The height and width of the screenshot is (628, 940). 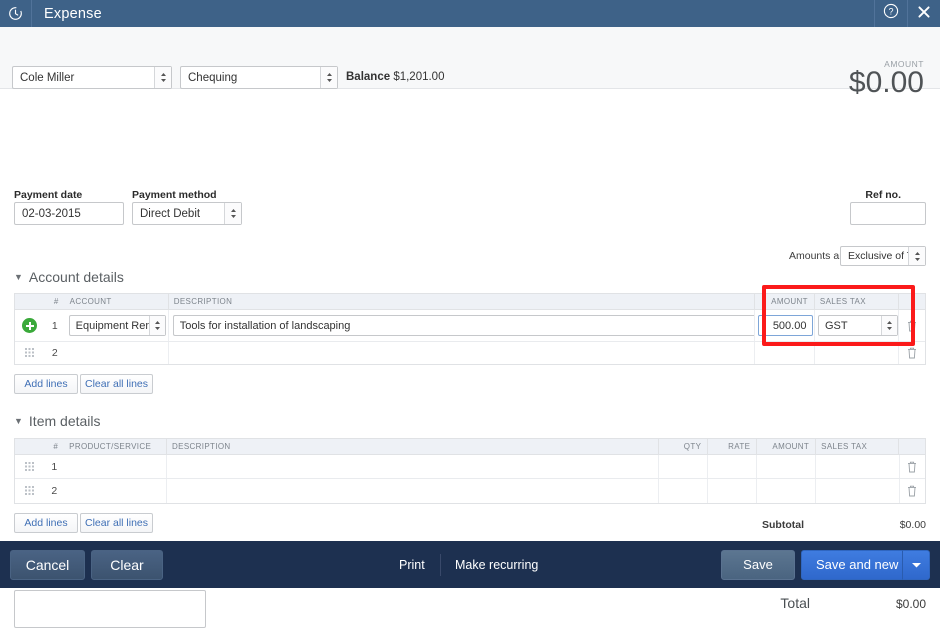 I want to click on row-amount-cell: 500.00, so click(x=785, y=325).